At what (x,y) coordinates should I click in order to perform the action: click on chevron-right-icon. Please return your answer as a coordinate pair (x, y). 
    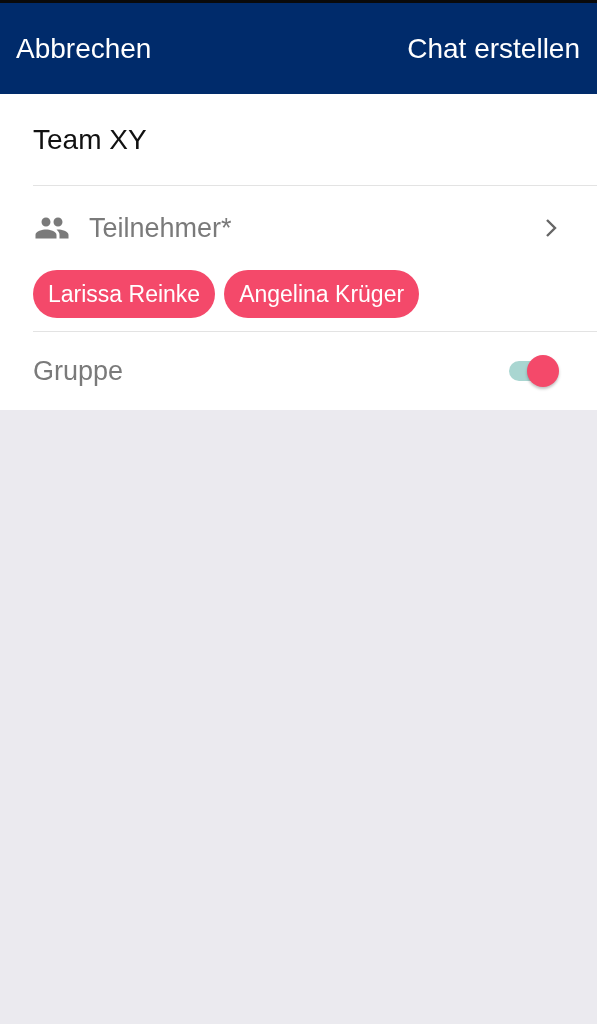
    Looking at the image, I should click on (551, 228).